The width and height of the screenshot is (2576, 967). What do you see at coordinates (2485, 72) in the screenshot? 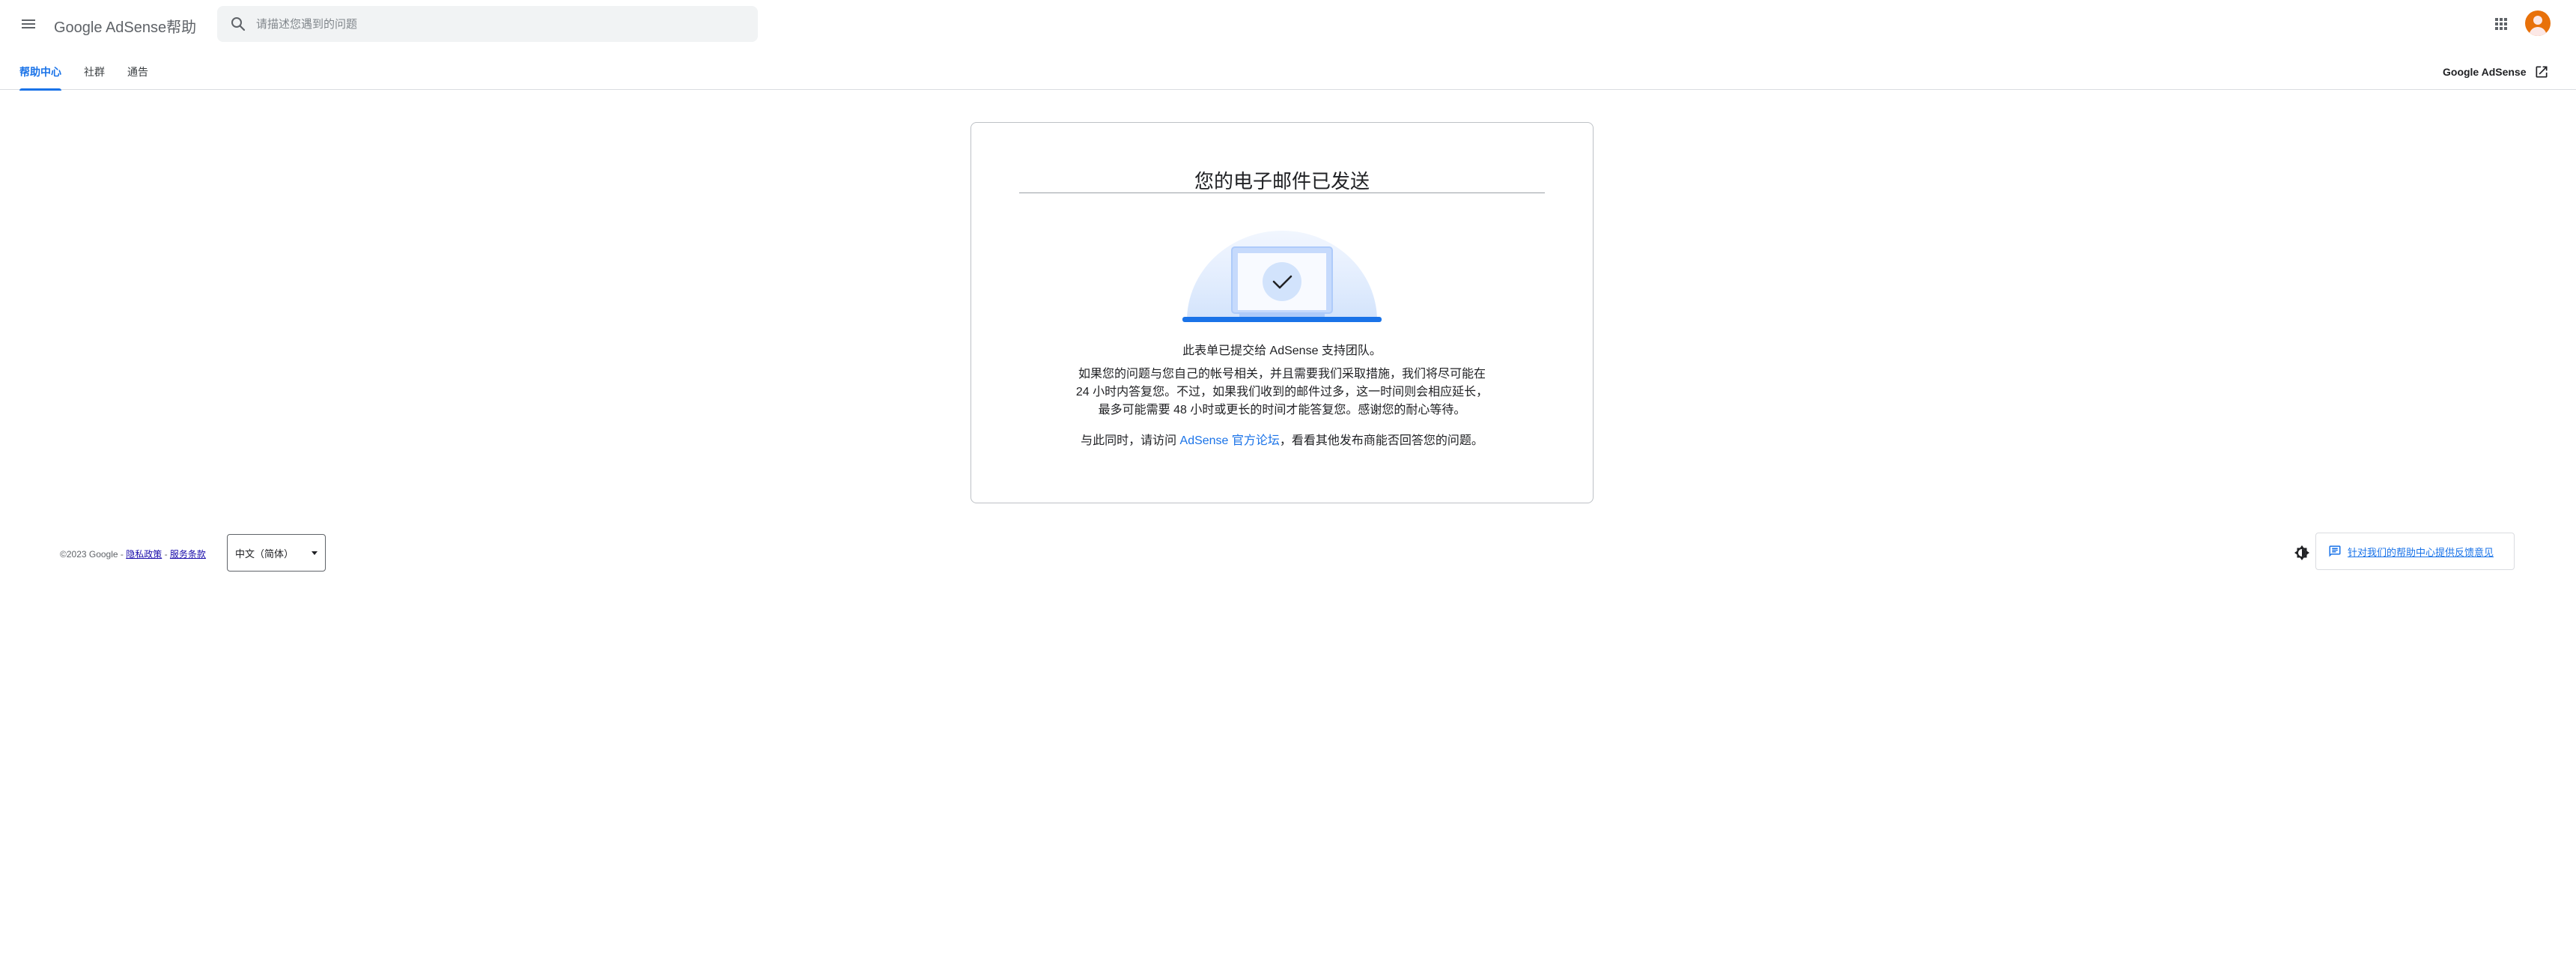
I see `external-link-label: Google AdSense` at bounding box center [2485, 72].